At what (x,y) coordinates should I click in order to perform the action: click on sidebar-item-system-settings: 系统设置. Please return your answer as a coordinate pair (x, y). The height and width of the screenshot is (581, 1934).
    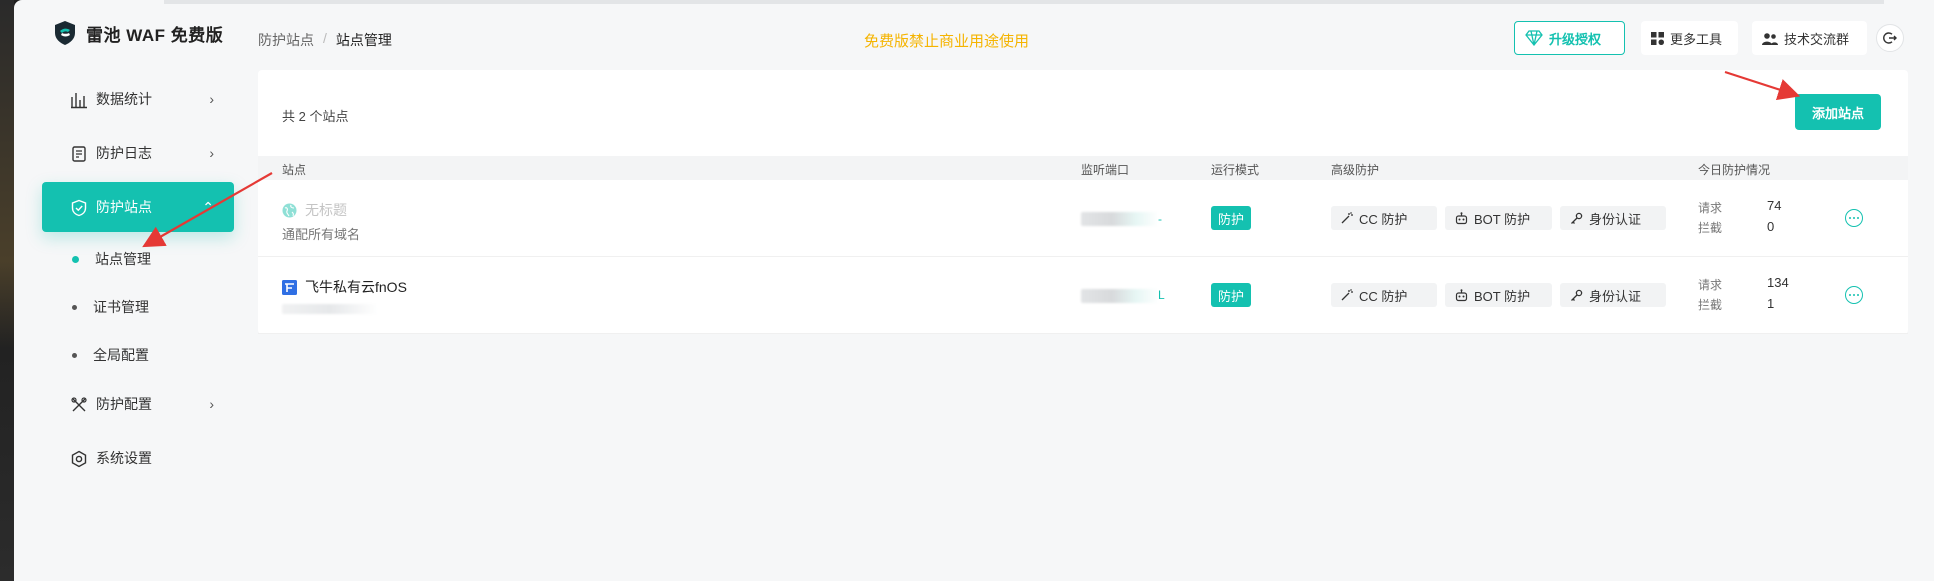
    Looking at the image, I should click on (138, 458).